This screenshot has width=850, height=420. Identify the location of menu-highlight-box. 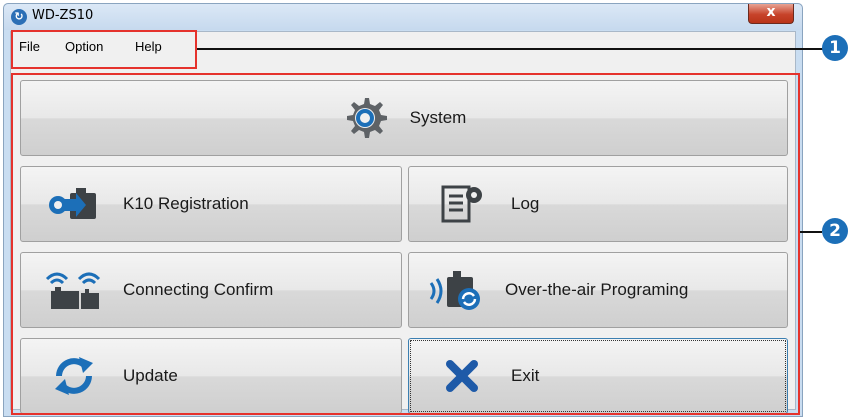
(104, 49).